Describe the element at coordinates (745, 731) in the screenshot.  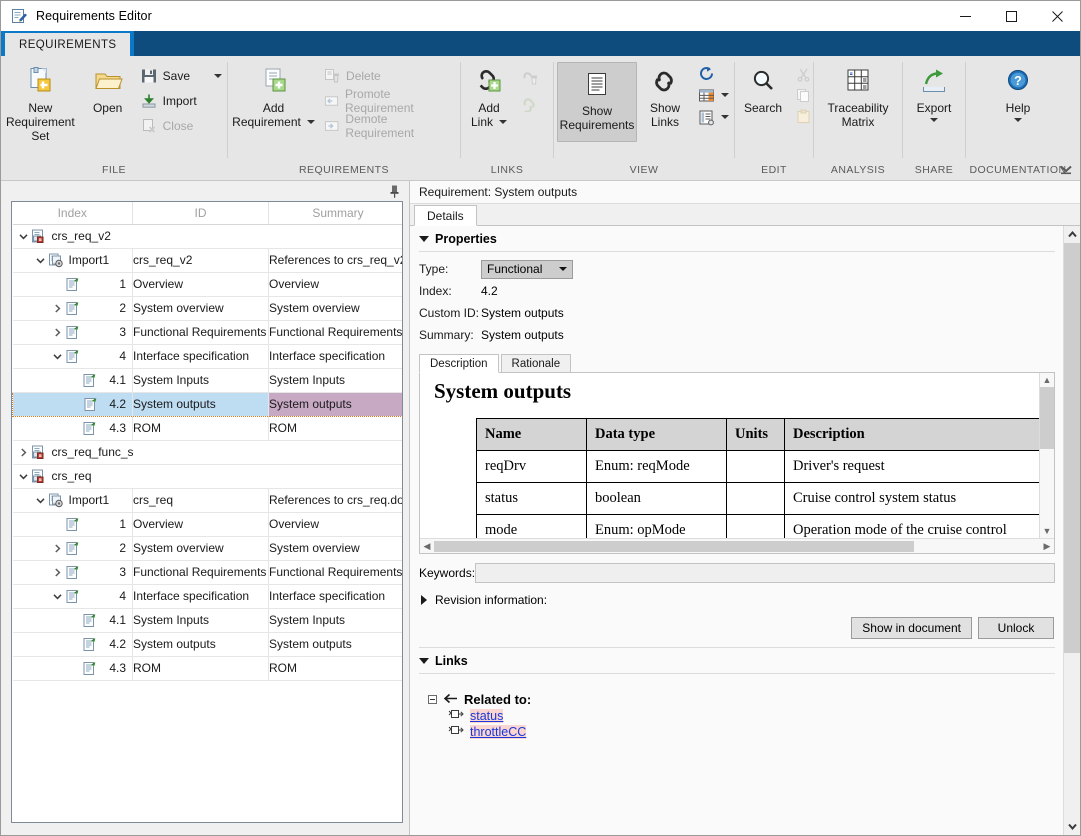
I see `list-item: throttleCC` at that location.